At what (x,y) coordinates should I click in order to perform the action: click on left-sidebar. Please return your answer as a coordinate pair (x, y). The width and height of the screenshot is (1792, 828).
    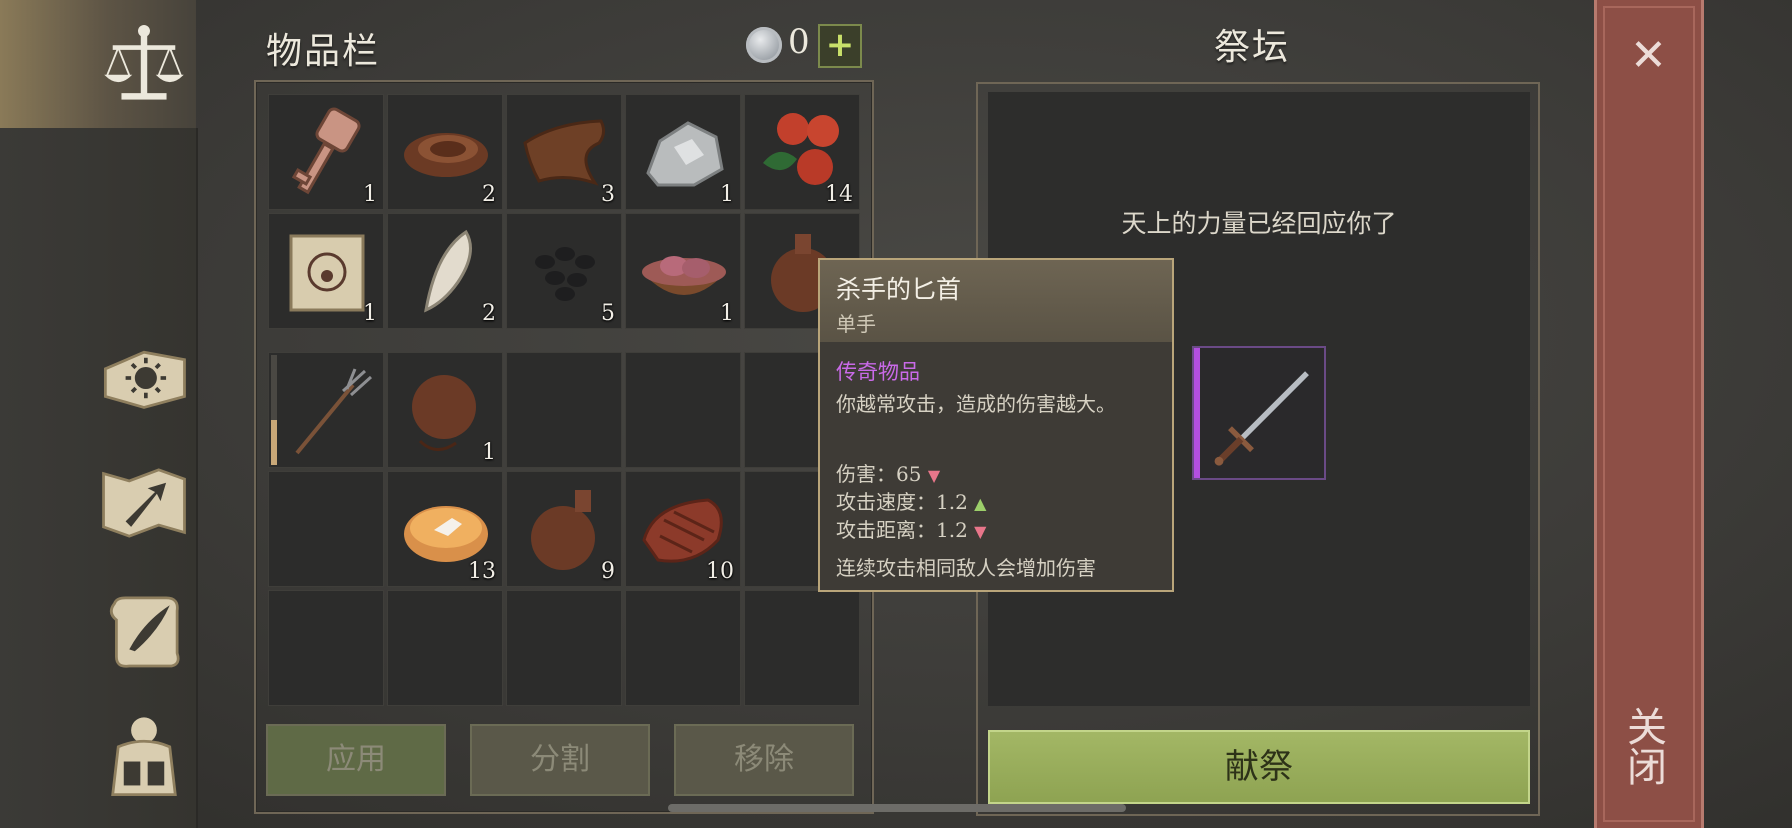
    Looking at the image, I should click on (99, 414).